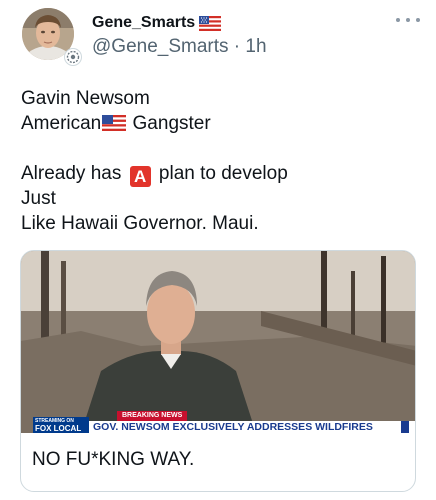 The height and width of the screenshot is (500, 436). Describe the element at coordinates (85, 98) in the screenshot. I see `tweet-line: Gavin Newsom` at that location.